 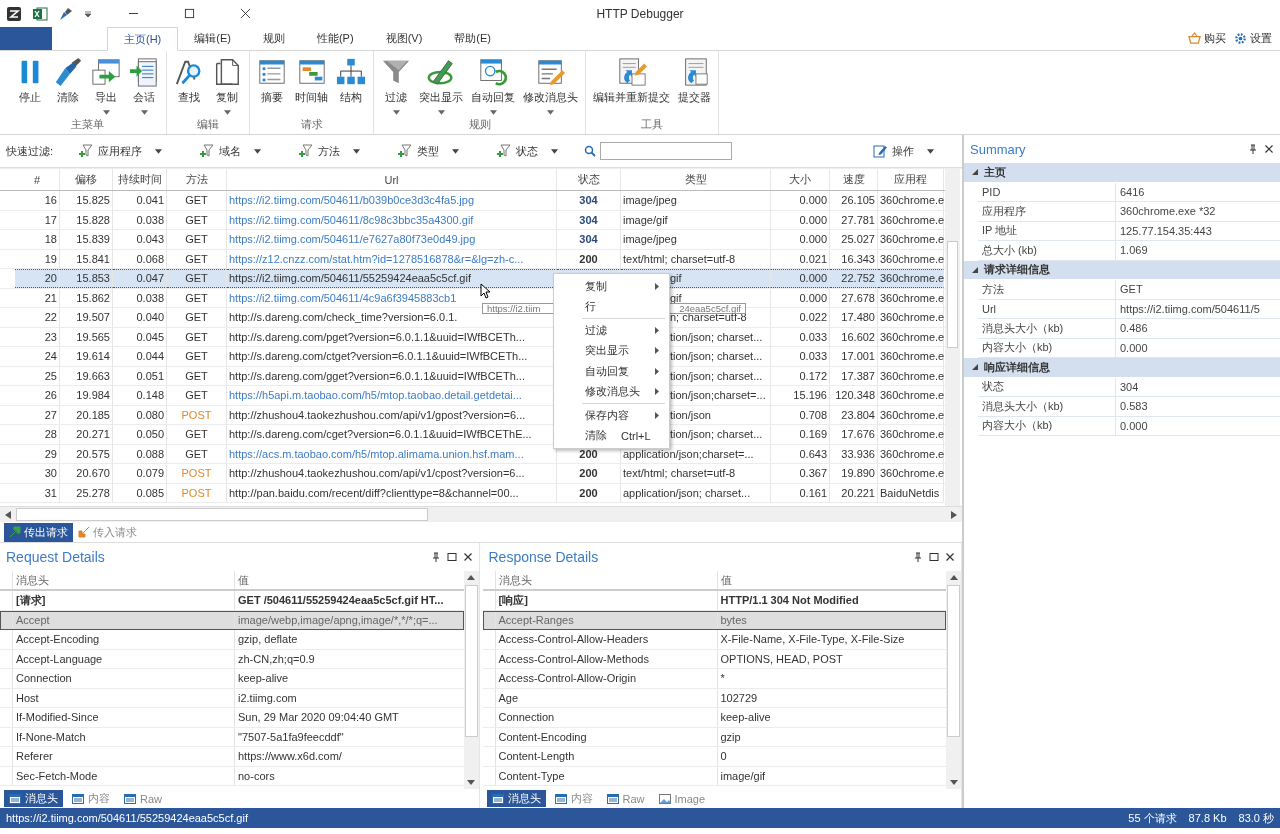 What do you see at coordinates (714, 620) in the screenshot?
I see `header-row: Accept-Ranges bytes` at bounding box center [714, 620].